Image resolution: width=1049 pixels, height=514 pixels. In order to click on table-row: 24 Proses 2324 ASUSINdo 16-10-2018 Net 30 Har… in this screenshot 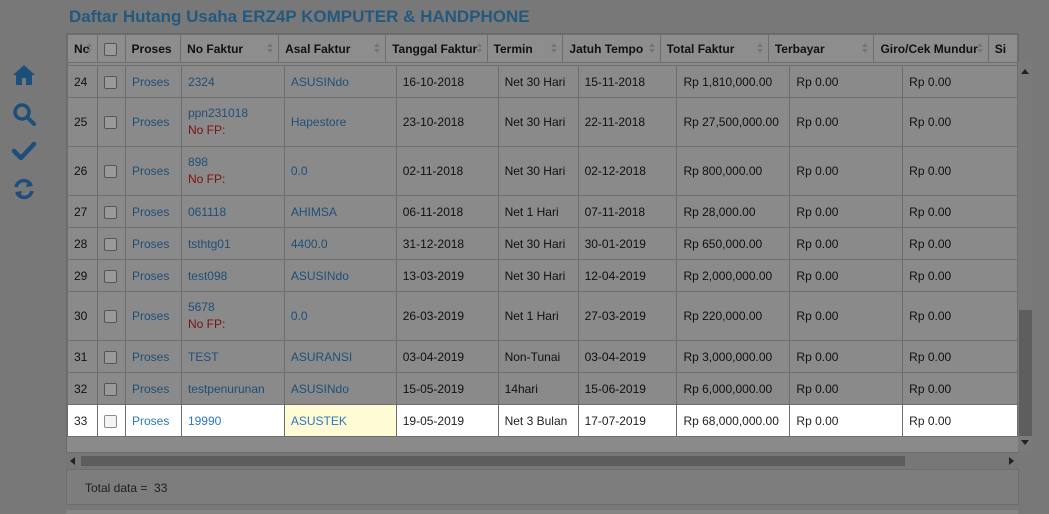, I will do `click(542, 81)`.